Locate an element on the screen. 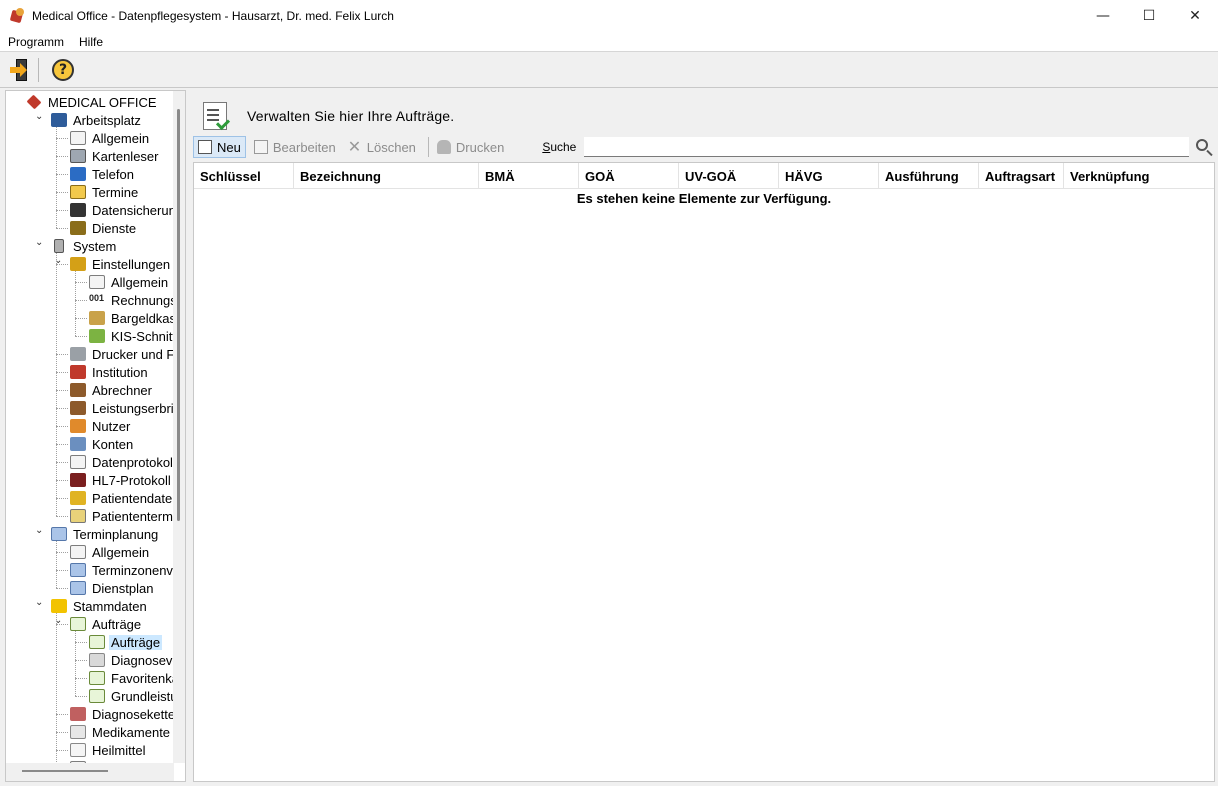 This screenshot has width=1218, height=786. tree-item: Patiententermina is located at coordinates (122, 516).